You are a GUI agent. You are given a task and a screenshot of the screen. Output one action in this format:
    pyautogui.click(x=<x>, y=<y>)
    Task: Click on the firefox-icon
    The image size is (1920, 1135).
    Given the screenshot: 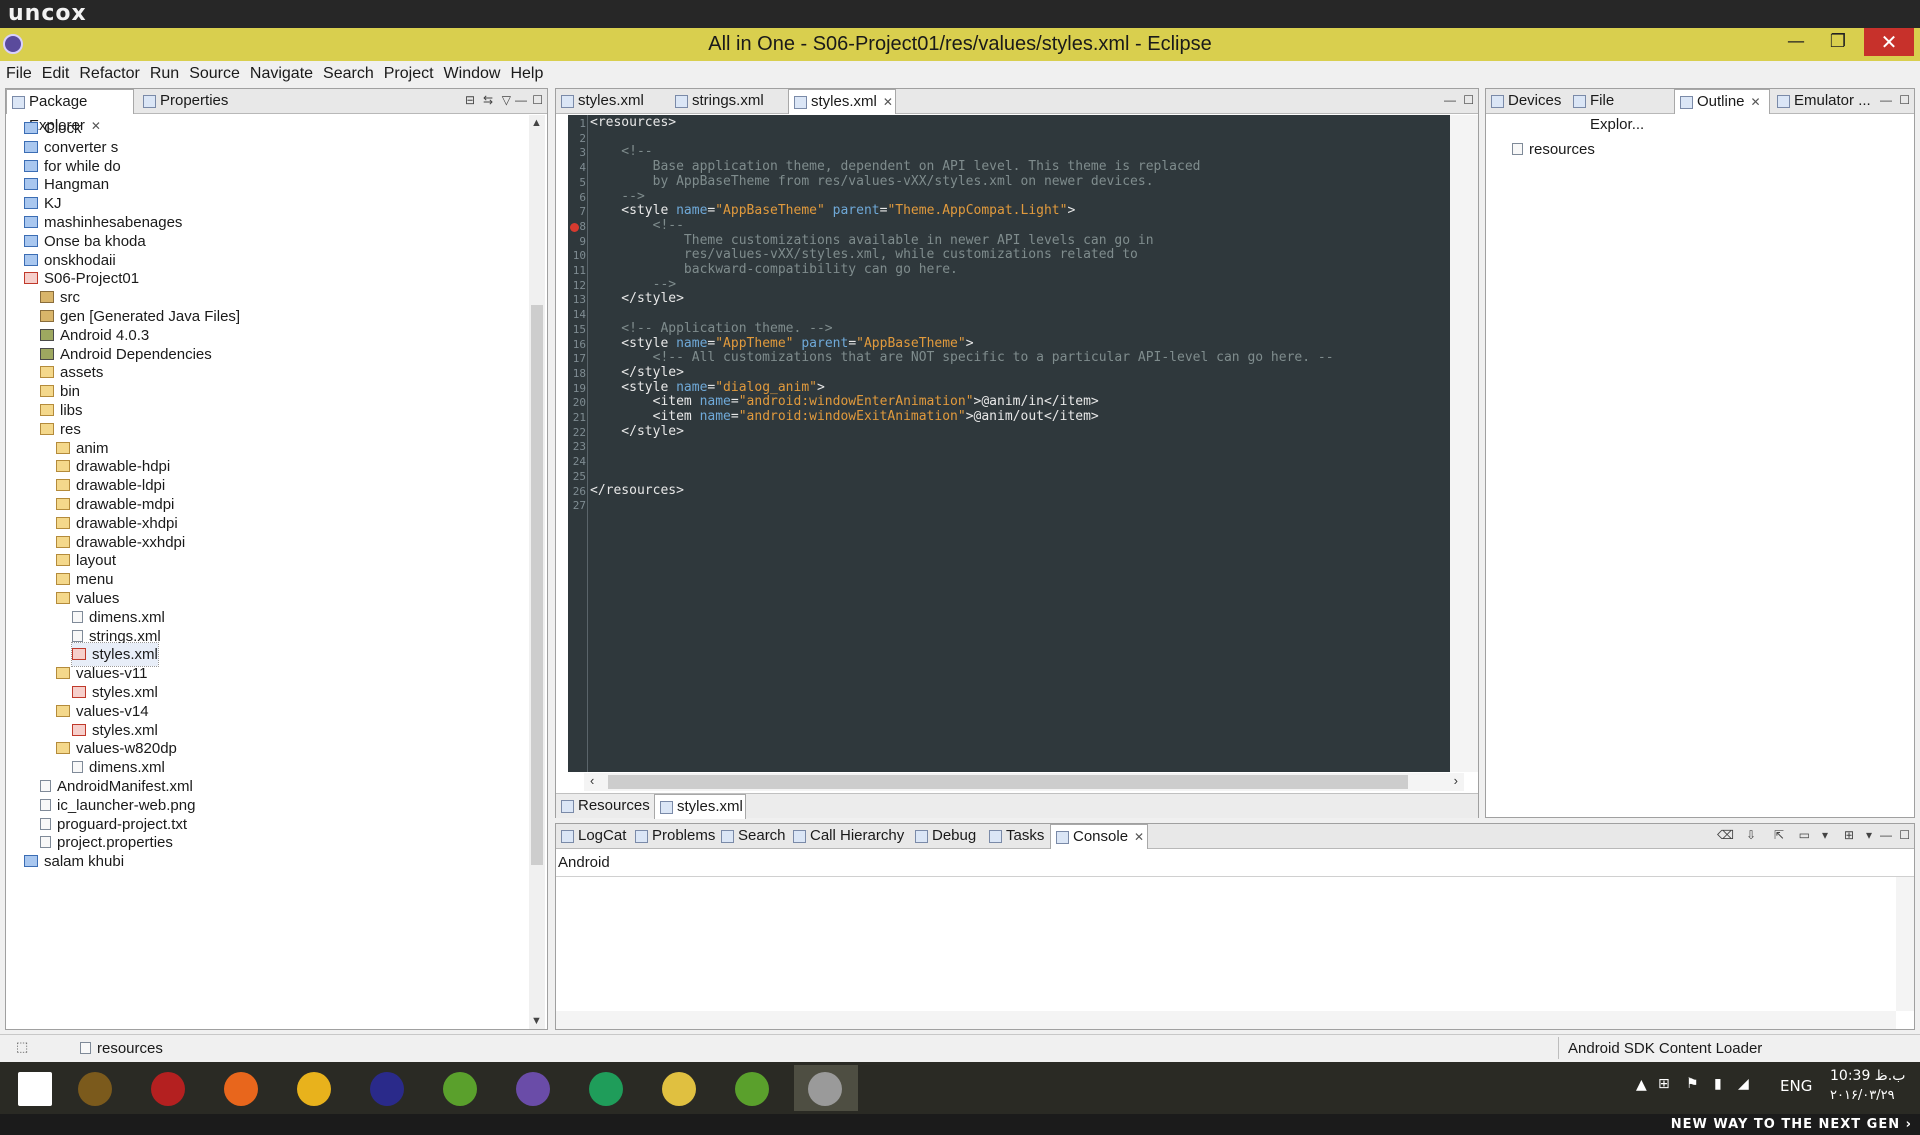 What is the action you would take?
    pyautogui.click(x=242, y=1088)
    